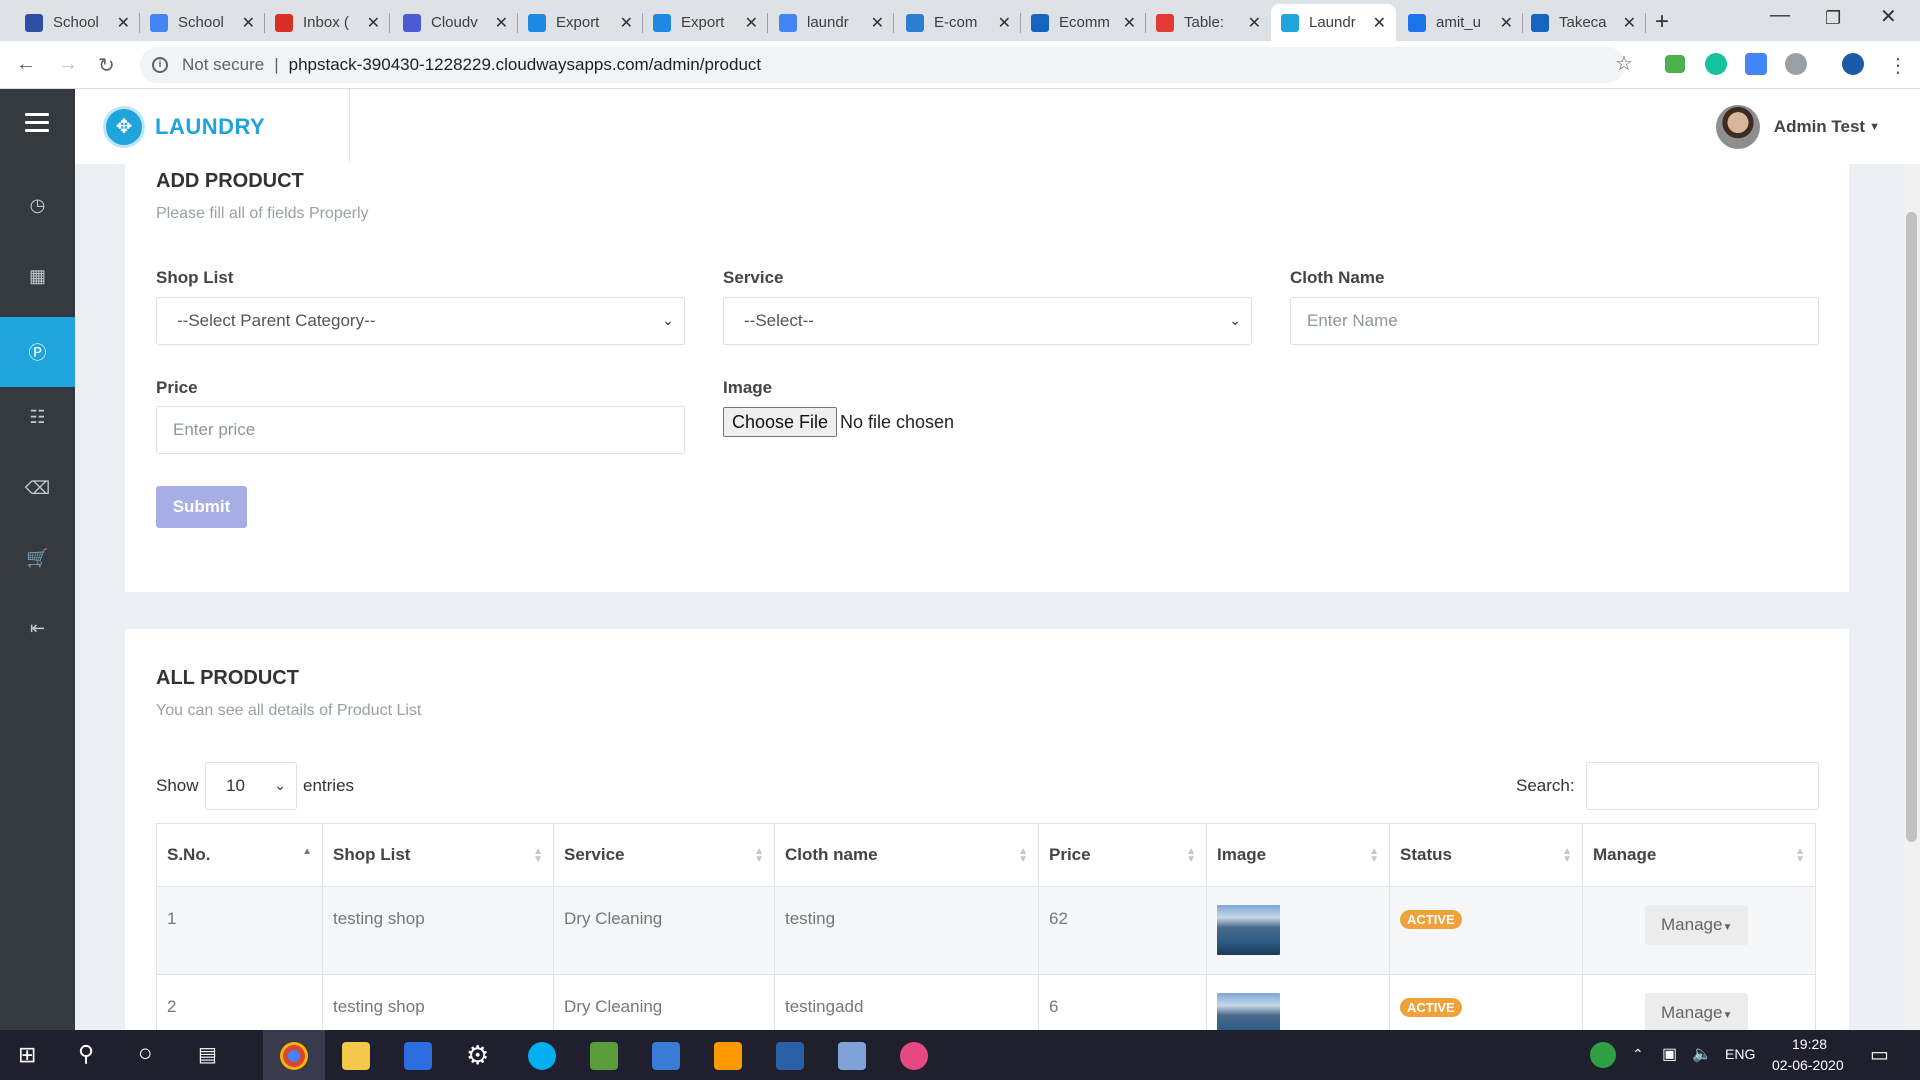  What do you see at coordinates (914, 1056) in the screenshot?
I see `itunes-icon` at bounding box center [914, 1056].